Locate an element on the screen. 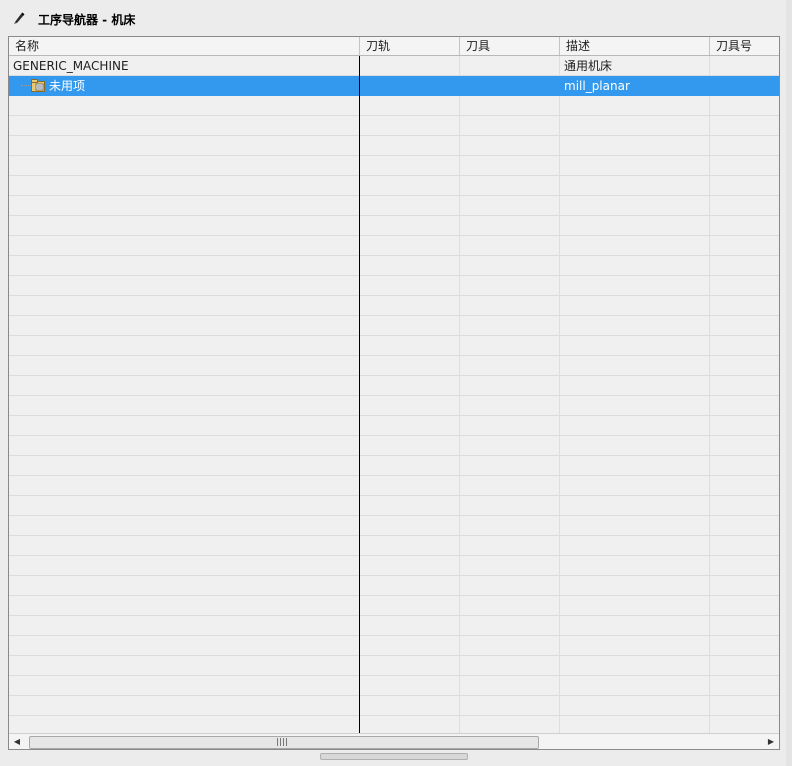 Image resolution: width=792 pixels, height=766 pixels. title-bar: 工序导航器 - 机床 is located at coordinates (396, 18).